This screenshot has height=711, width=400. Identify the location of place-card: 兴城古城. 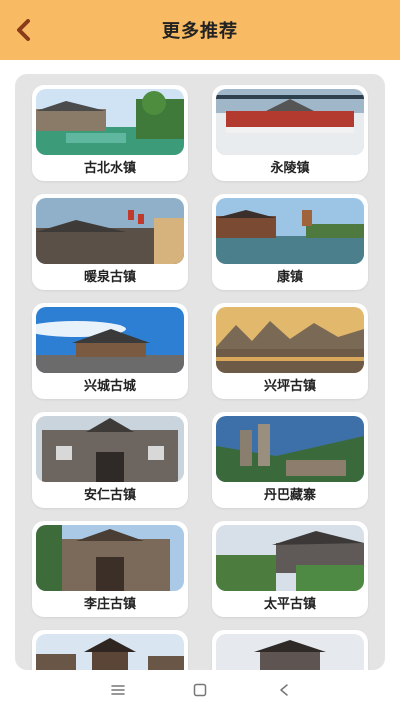
(110, 351).